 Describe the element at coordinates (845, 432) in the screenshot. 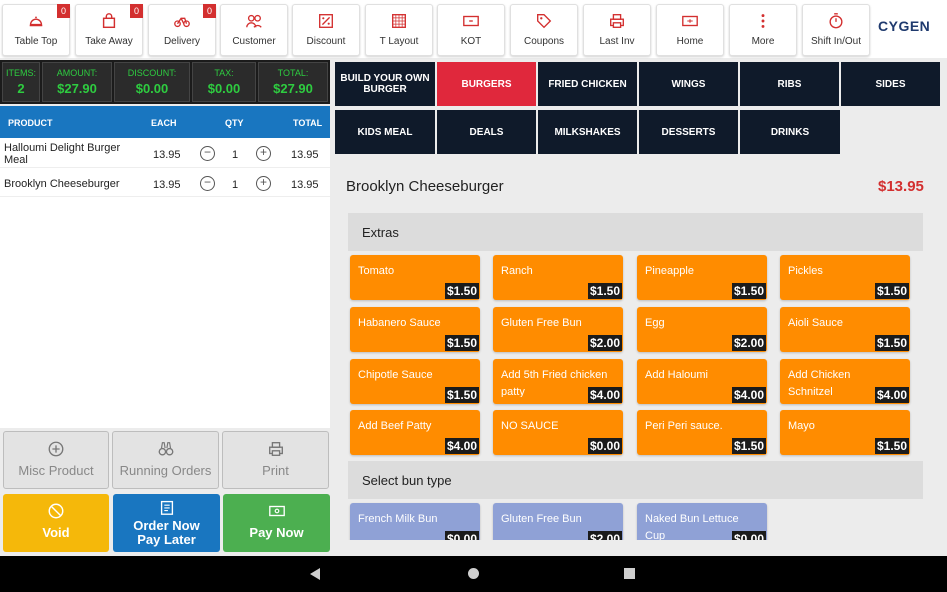

I see `option-tile: Mayo $1.50` at that location.